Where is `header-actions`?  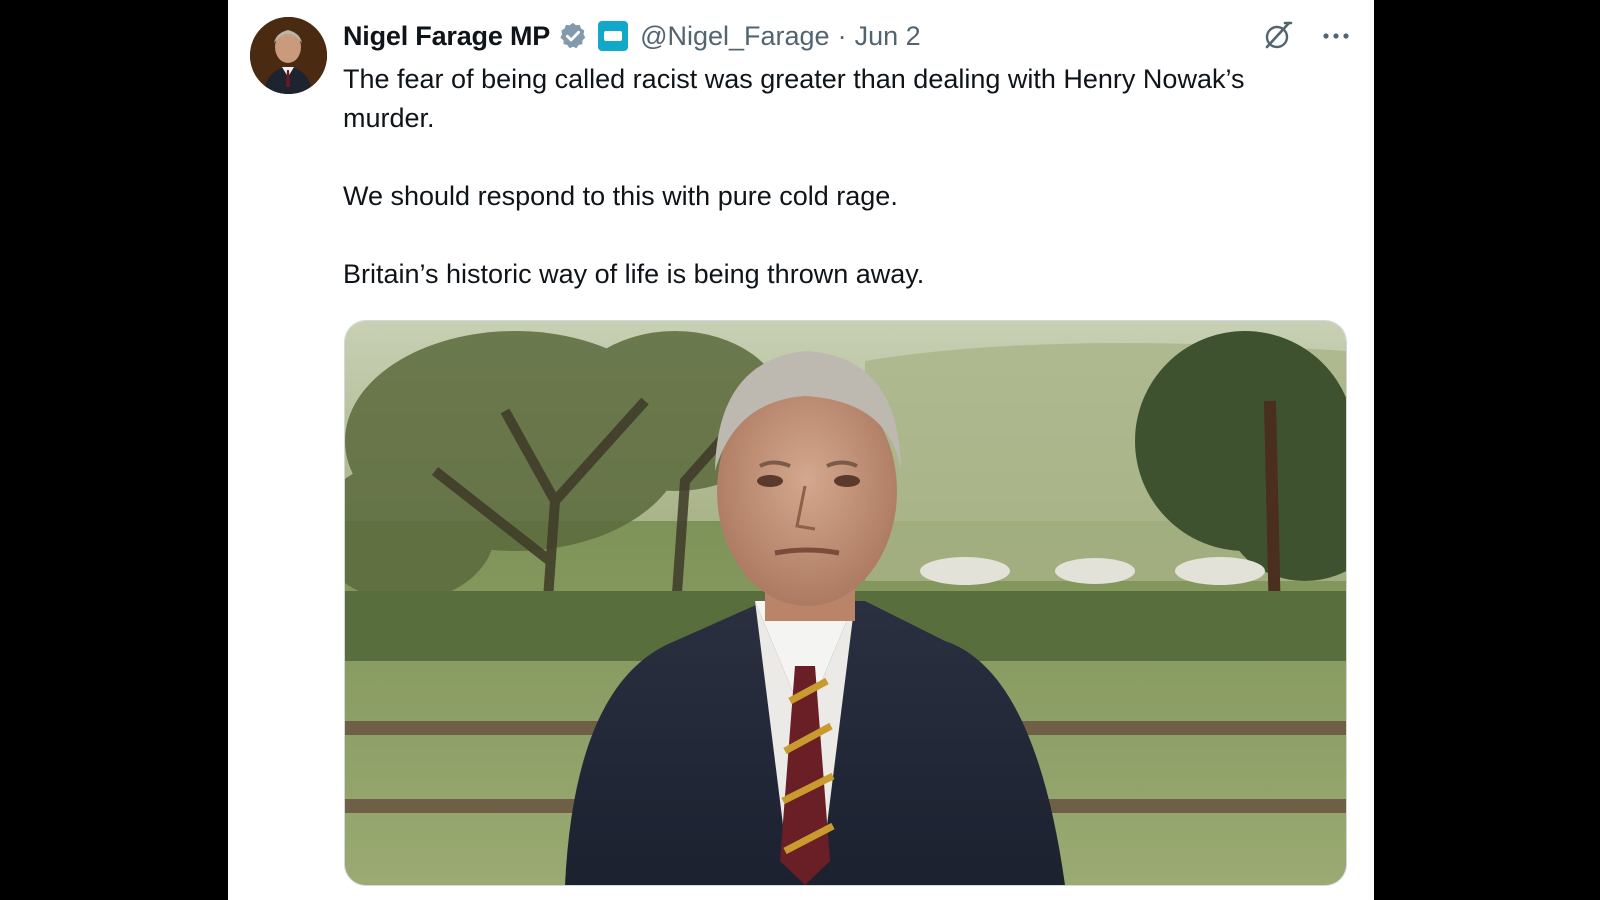 header-actions is located at coordinates (1307, 36).